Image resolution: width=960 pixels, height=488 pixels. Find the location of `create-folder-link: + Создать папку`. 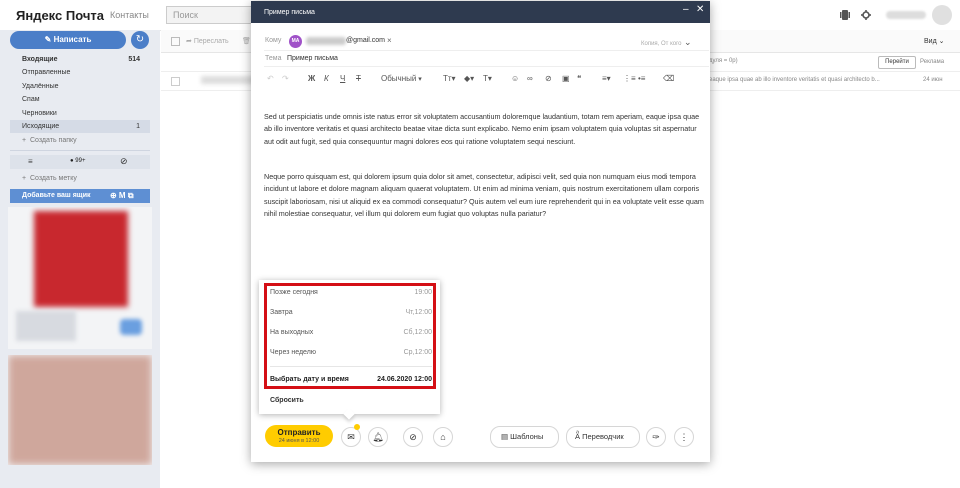

create-folder-link: + Создать папку is located at coordinates (49, 140).